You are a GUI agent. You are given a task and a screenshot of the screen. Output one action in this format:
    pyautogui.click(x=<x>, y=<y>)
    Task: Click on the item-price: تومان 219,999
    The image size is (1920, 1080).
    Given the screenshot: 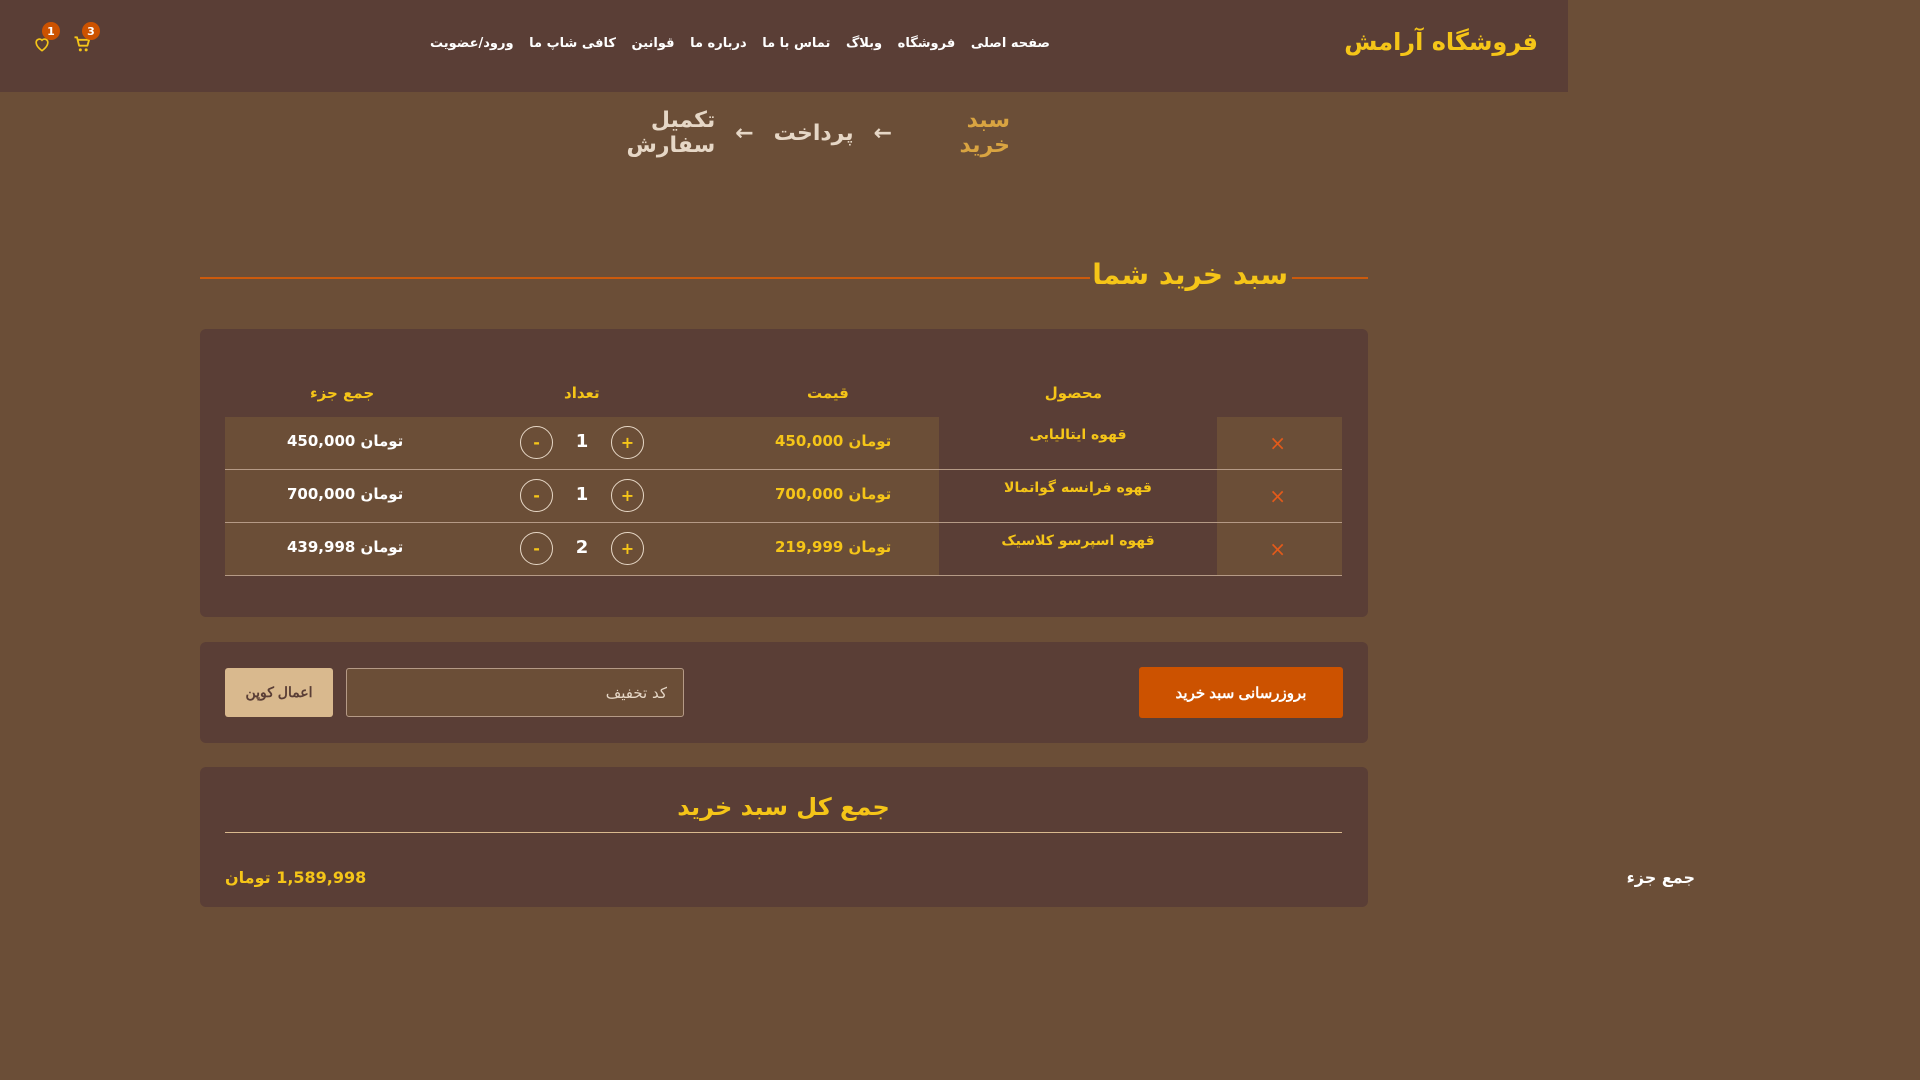 What is the action you would take?
    pyautogui.click(x=833, y=547)
    